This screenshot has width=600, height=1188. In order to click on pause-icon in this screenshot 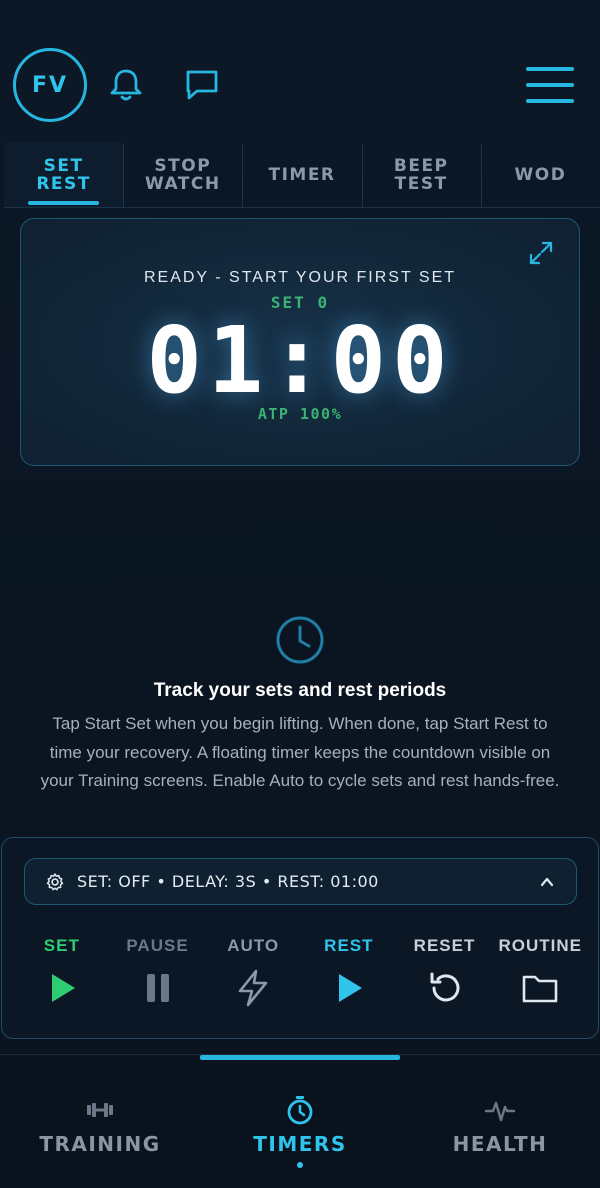, I will do `click(157, 988)`.